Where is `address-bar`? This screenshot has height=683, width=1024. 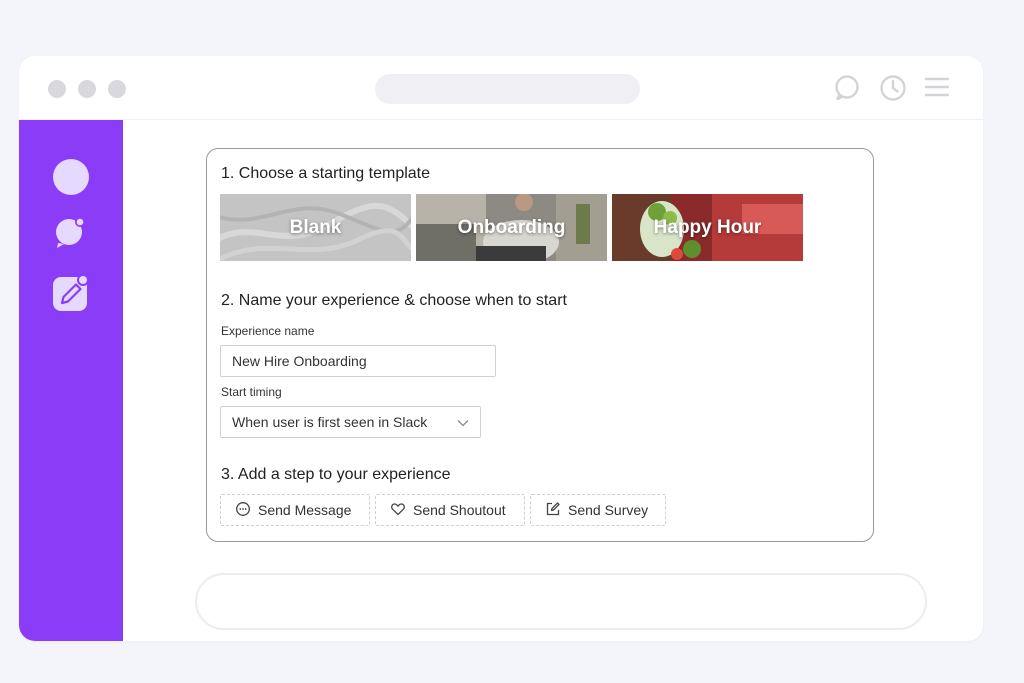 address-bar is located at coordinates (507, 89).